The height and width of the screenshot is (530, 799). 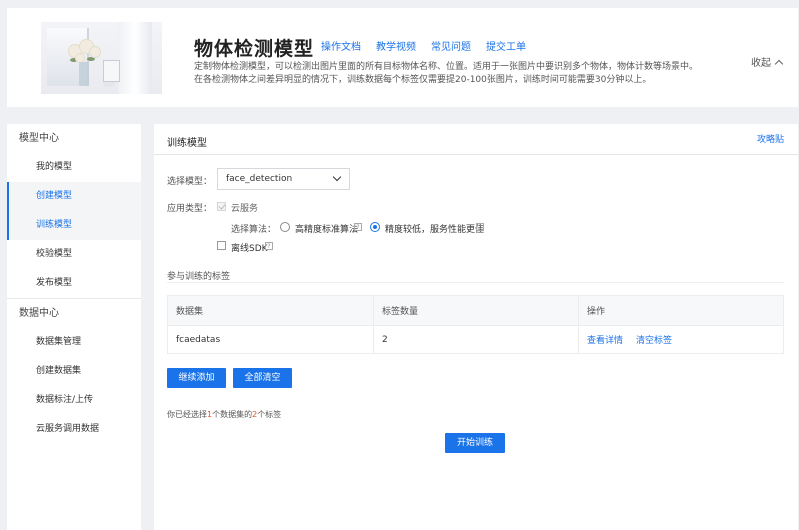 I want to click on training-tags-table: 数据集 标签数量 操作 fcaedatas 2 查看详情 清空标签, so click(x=475, y=324).